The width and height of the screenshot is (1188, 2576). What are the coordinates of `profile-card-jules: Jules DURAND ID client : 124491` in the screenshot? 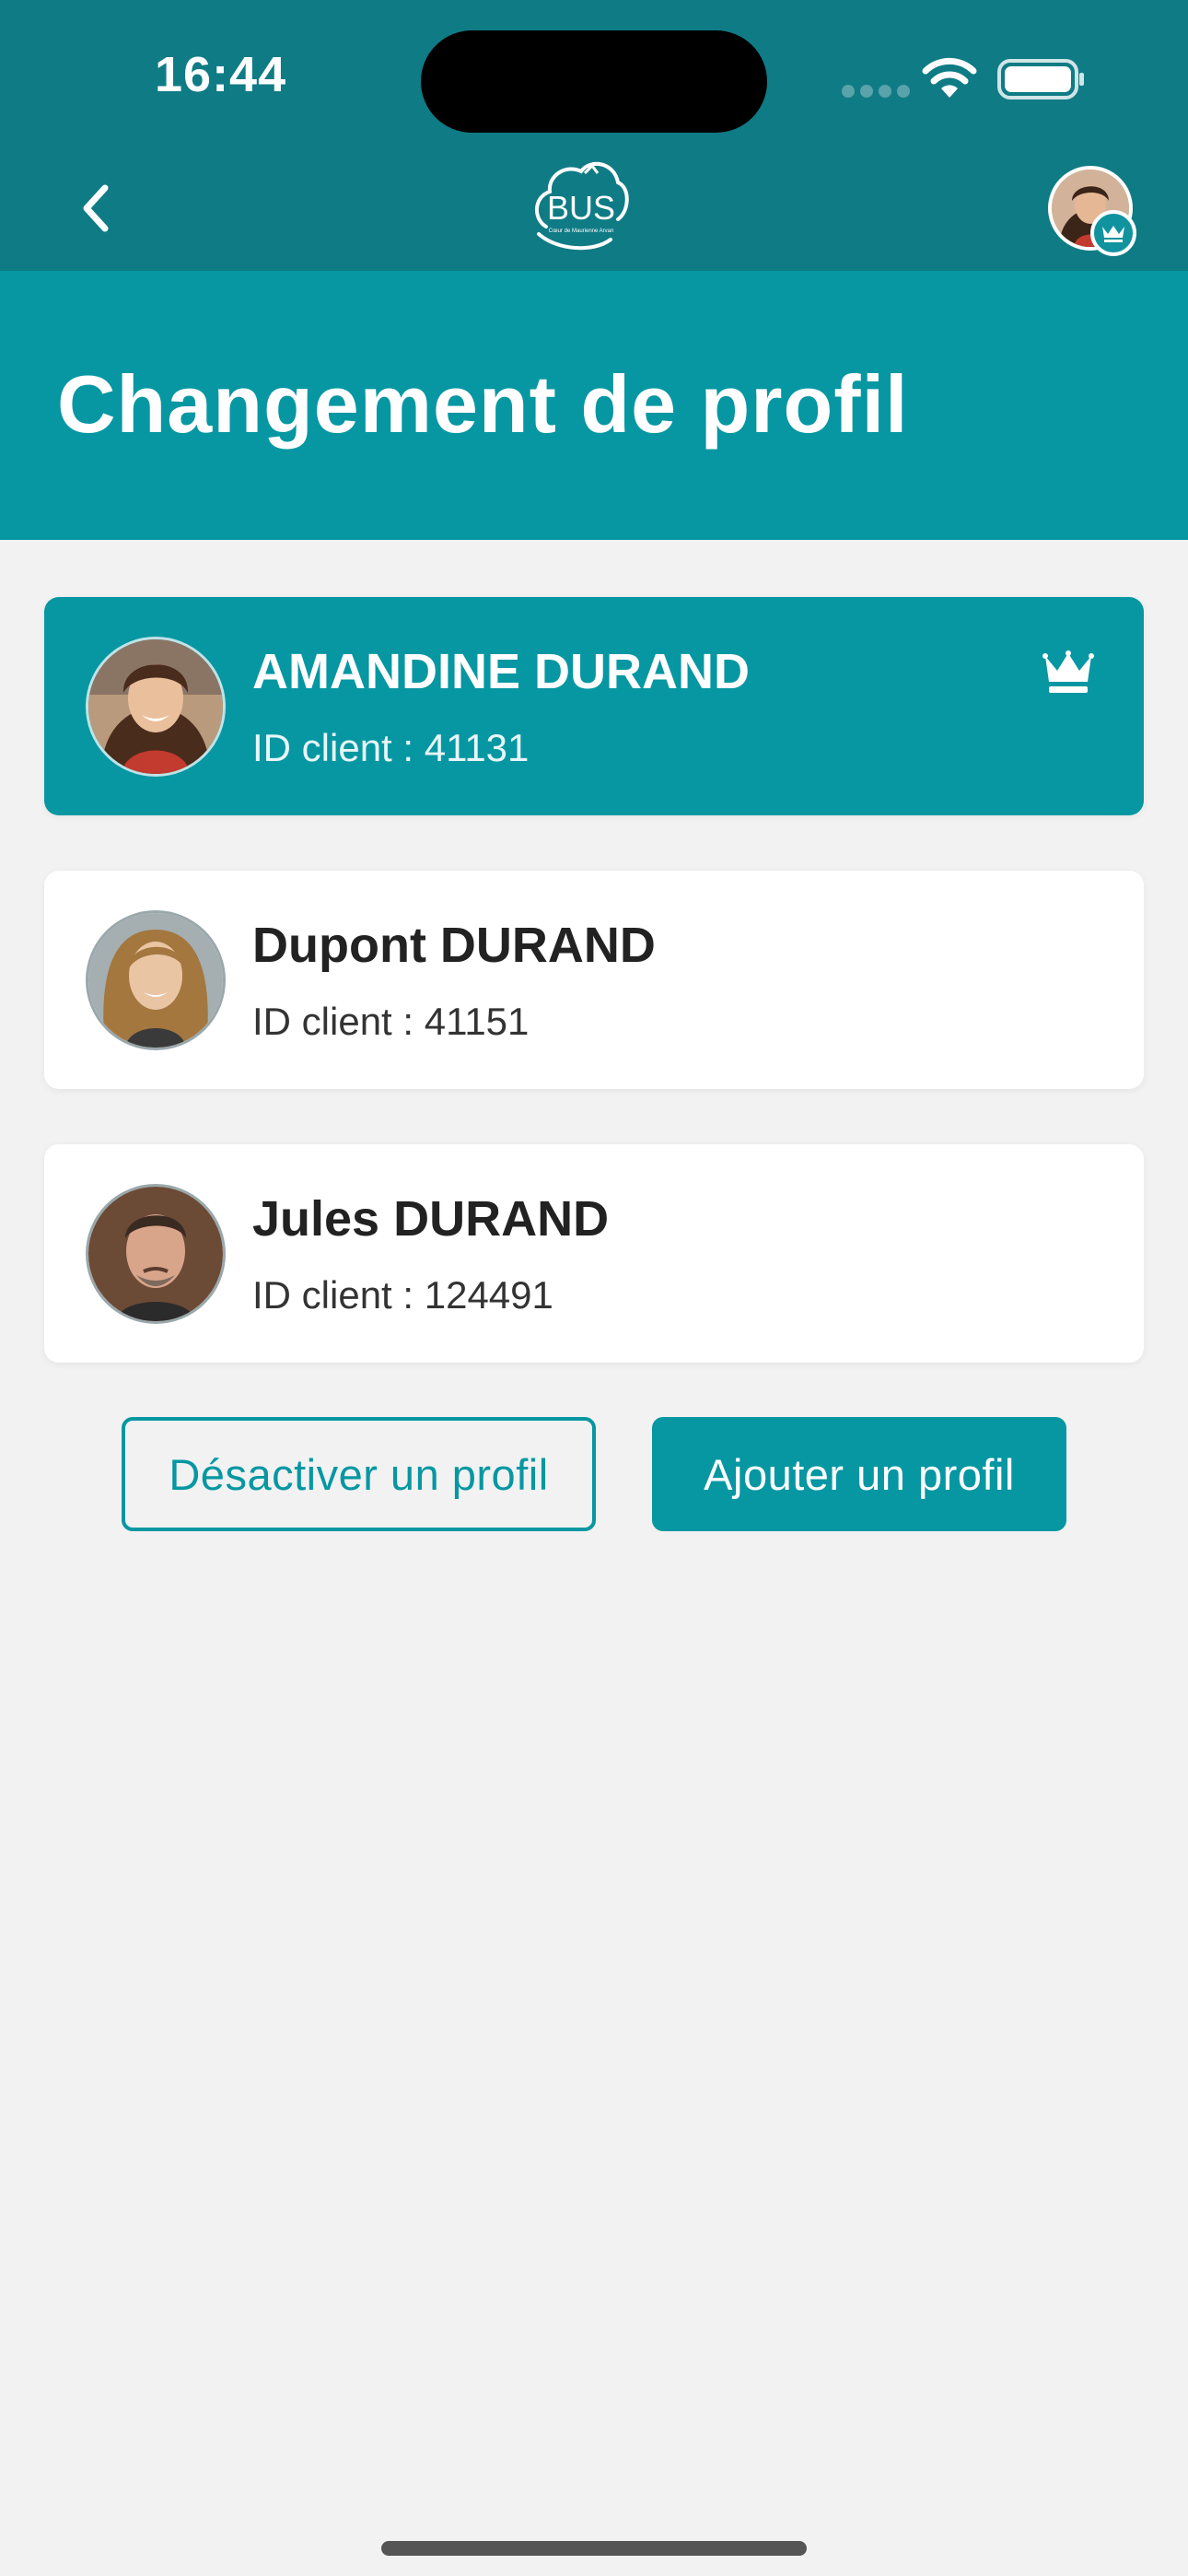 It's located at (594, 1253).